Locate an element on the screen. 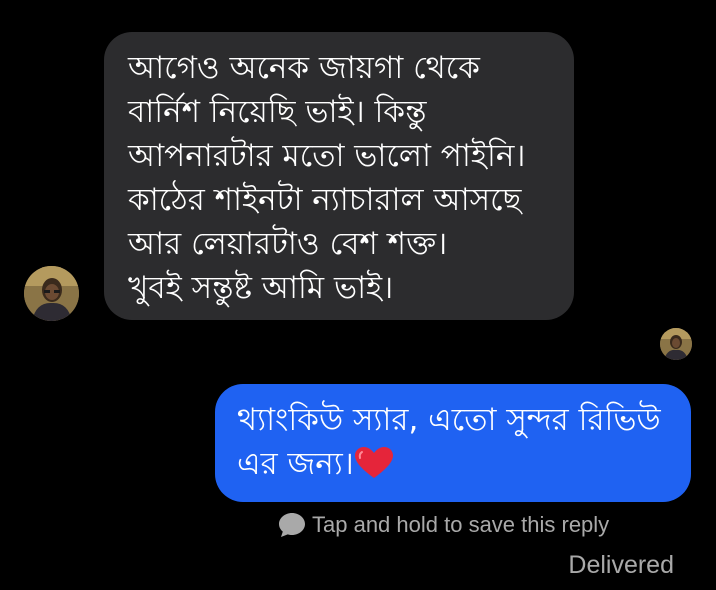 The width and height of the screenshot is (716, 590). message-line: বার্নিশ নিয়েছি ভাই। কিন্তু is located at coordinates (277, 112).